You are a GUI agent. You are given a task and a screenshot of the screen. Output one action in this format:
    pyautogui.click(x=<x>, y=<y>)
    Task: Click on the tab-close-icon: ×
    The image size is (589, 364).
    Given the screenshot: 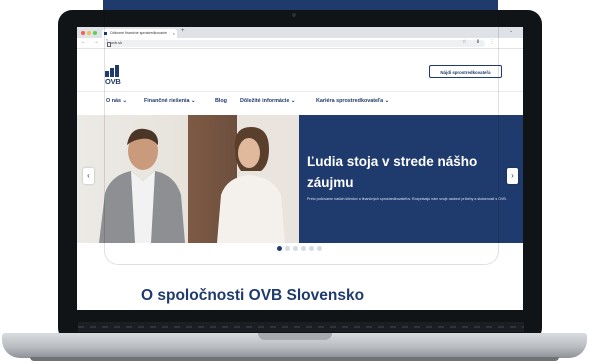 What is the action you would take?
    pyautogui.click(x=174, y=33)
    